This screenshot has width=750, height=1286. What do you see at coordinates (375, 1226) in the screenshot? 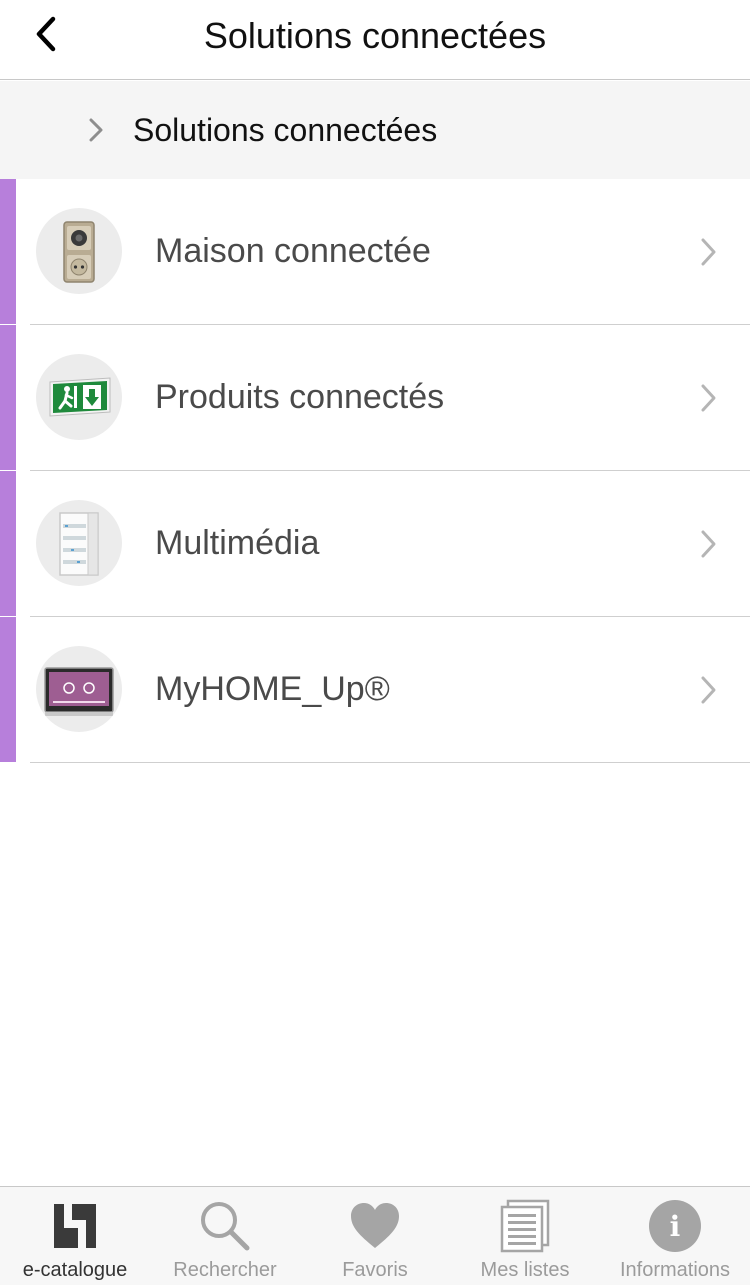
I see `heart-icon` at bounding box center [375, 1226].